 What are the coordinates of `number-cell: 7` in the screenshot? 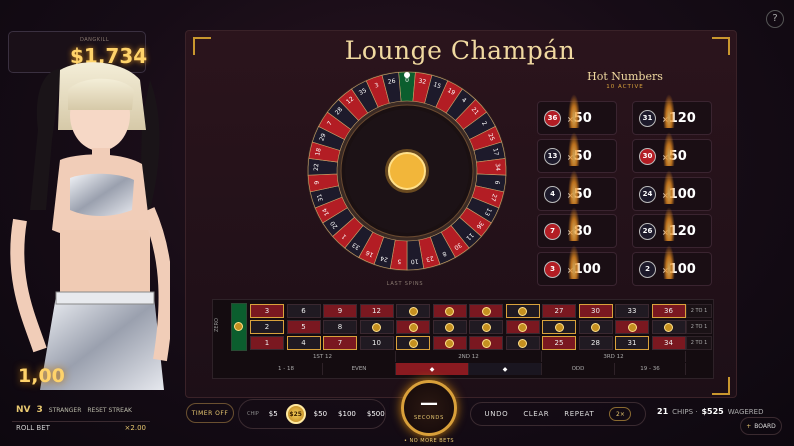 It's located at (340, 343).